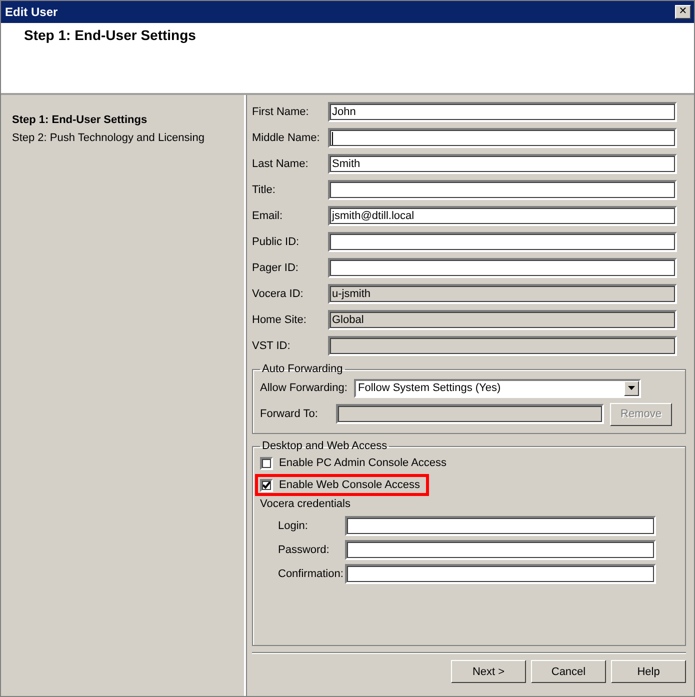 The height and width of the screenshot is (697, 695). I want to click on field-label: Title:, so click(264, 190).